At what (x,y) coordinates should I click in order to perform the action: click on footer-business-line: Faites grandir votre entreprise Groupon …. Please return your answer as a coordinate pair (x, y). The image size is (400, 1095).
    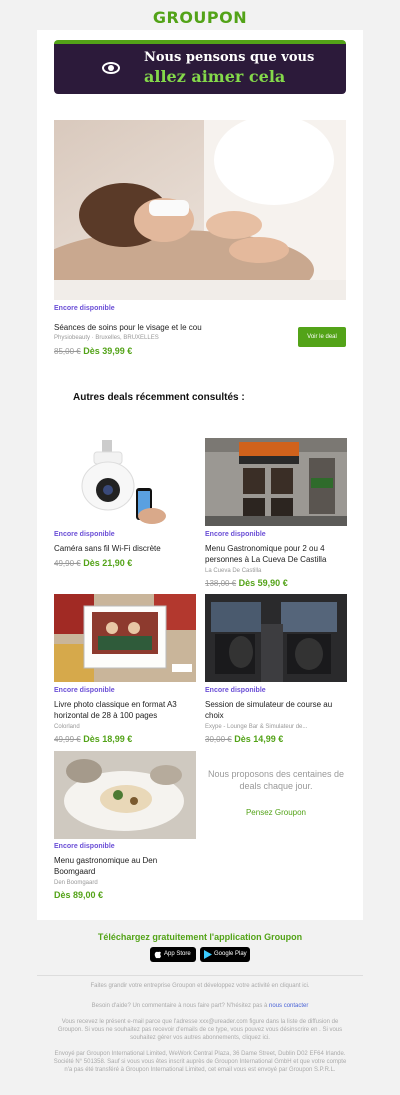
    Looking at the image, I should click on (200, 986).